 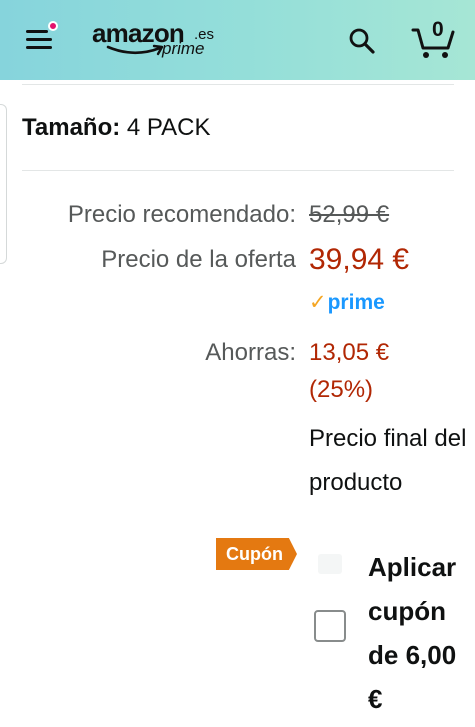 I want to click on savings-label: Ahorras:, so click(x=250, y=352).